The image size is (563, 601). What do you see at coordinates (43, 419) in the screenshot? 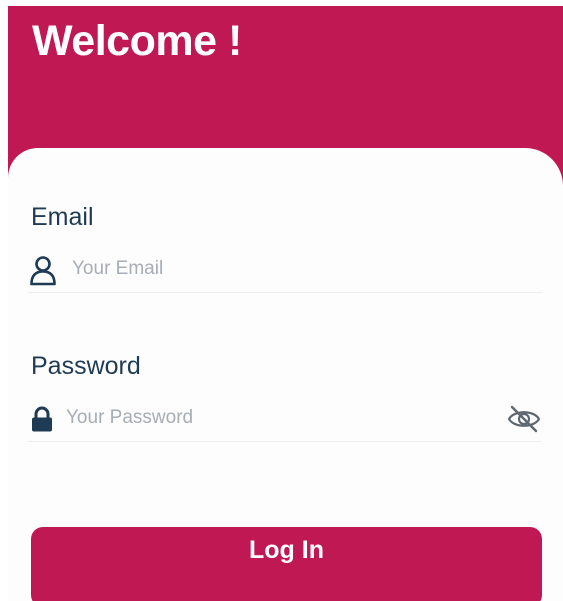
I see `lock-icon` at bounding box center [43, 419].